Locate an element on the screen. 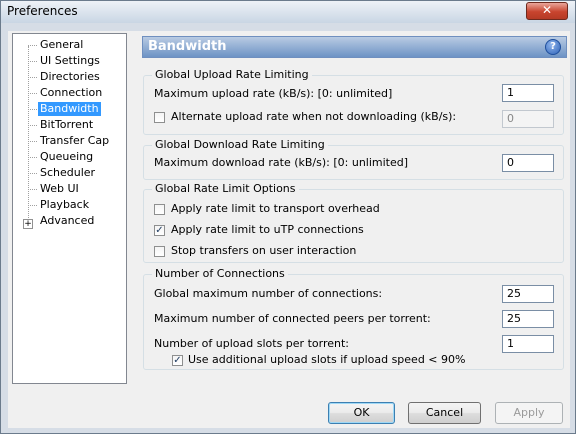  panel-title: Bandwidth is located at coordinates (187, 46).